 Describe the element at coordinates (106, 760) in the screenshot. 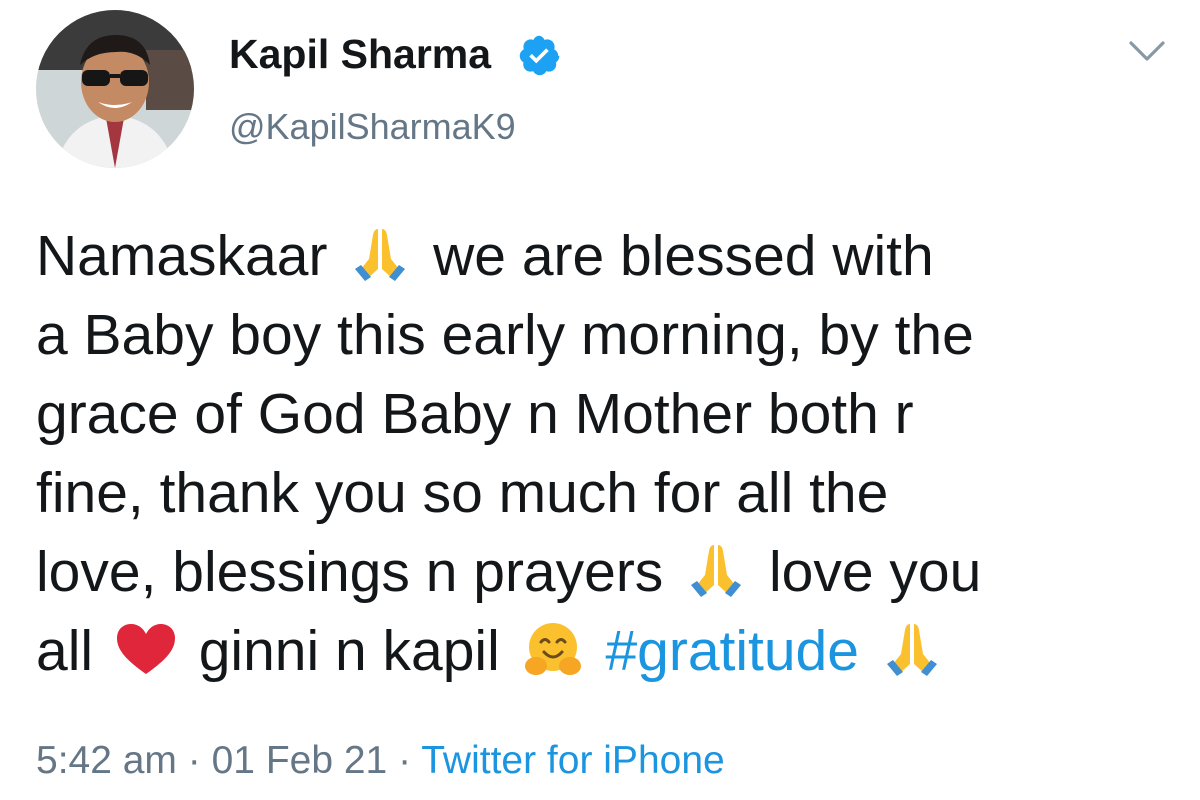

I see `tweet-time: 5:42 am` at that location.